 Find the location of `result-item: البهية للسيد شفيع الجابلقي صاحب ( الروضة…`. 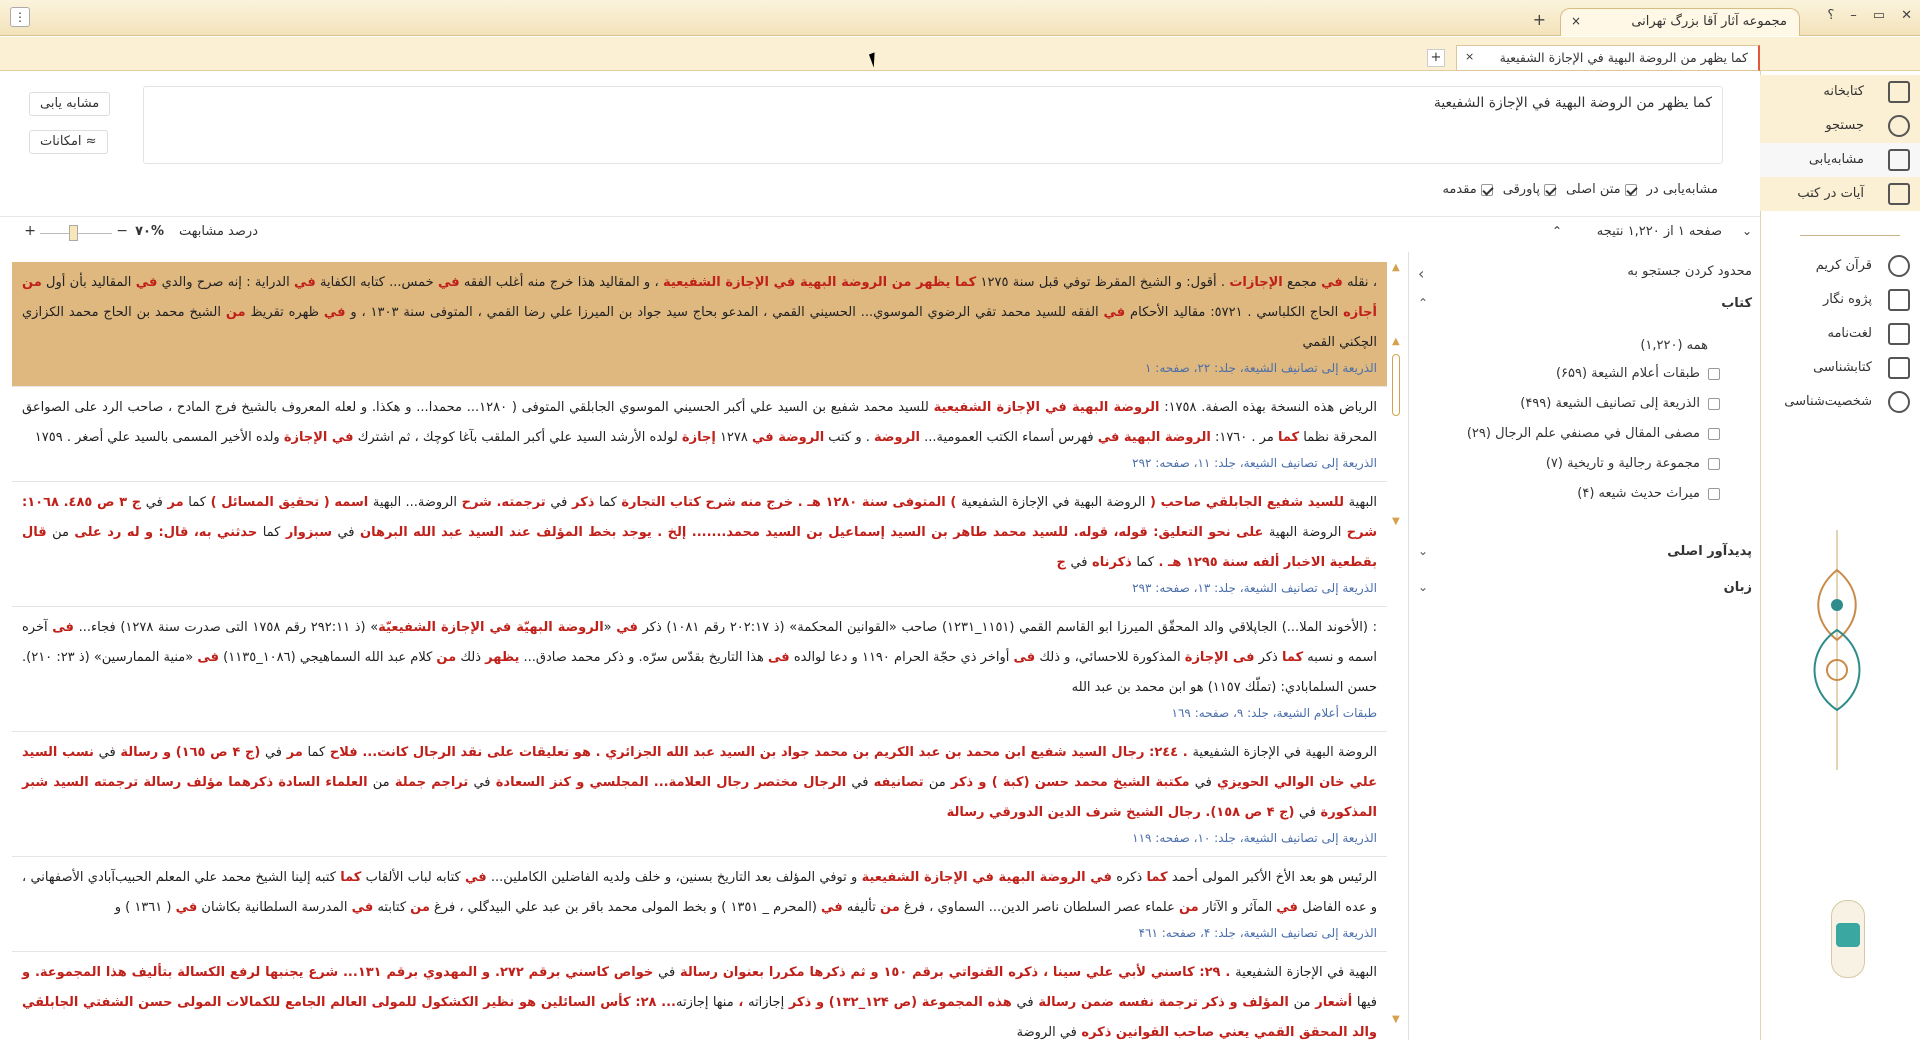

result-item: البهية للسيد شفيع الجابلقي صاحب ( الروضة… is located at coordinates (699, 544).